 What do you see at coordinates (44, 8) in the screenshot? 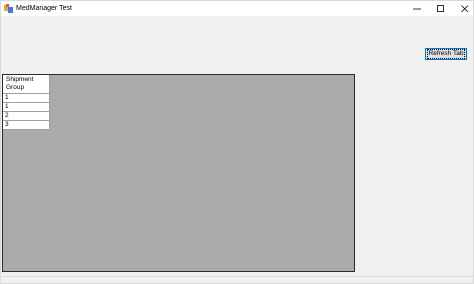
I see `window-title: MedManager Test` at bounding box center [44, 8].